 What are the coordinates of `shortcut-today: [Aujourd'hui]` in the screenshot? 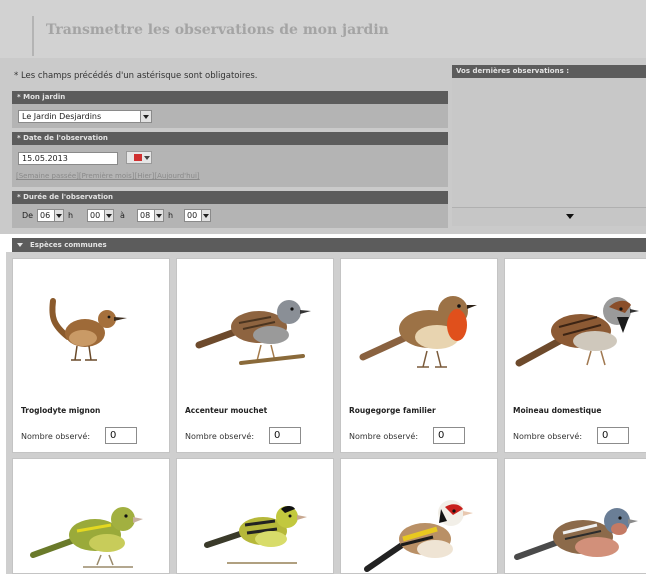 It's located at (176, 176).